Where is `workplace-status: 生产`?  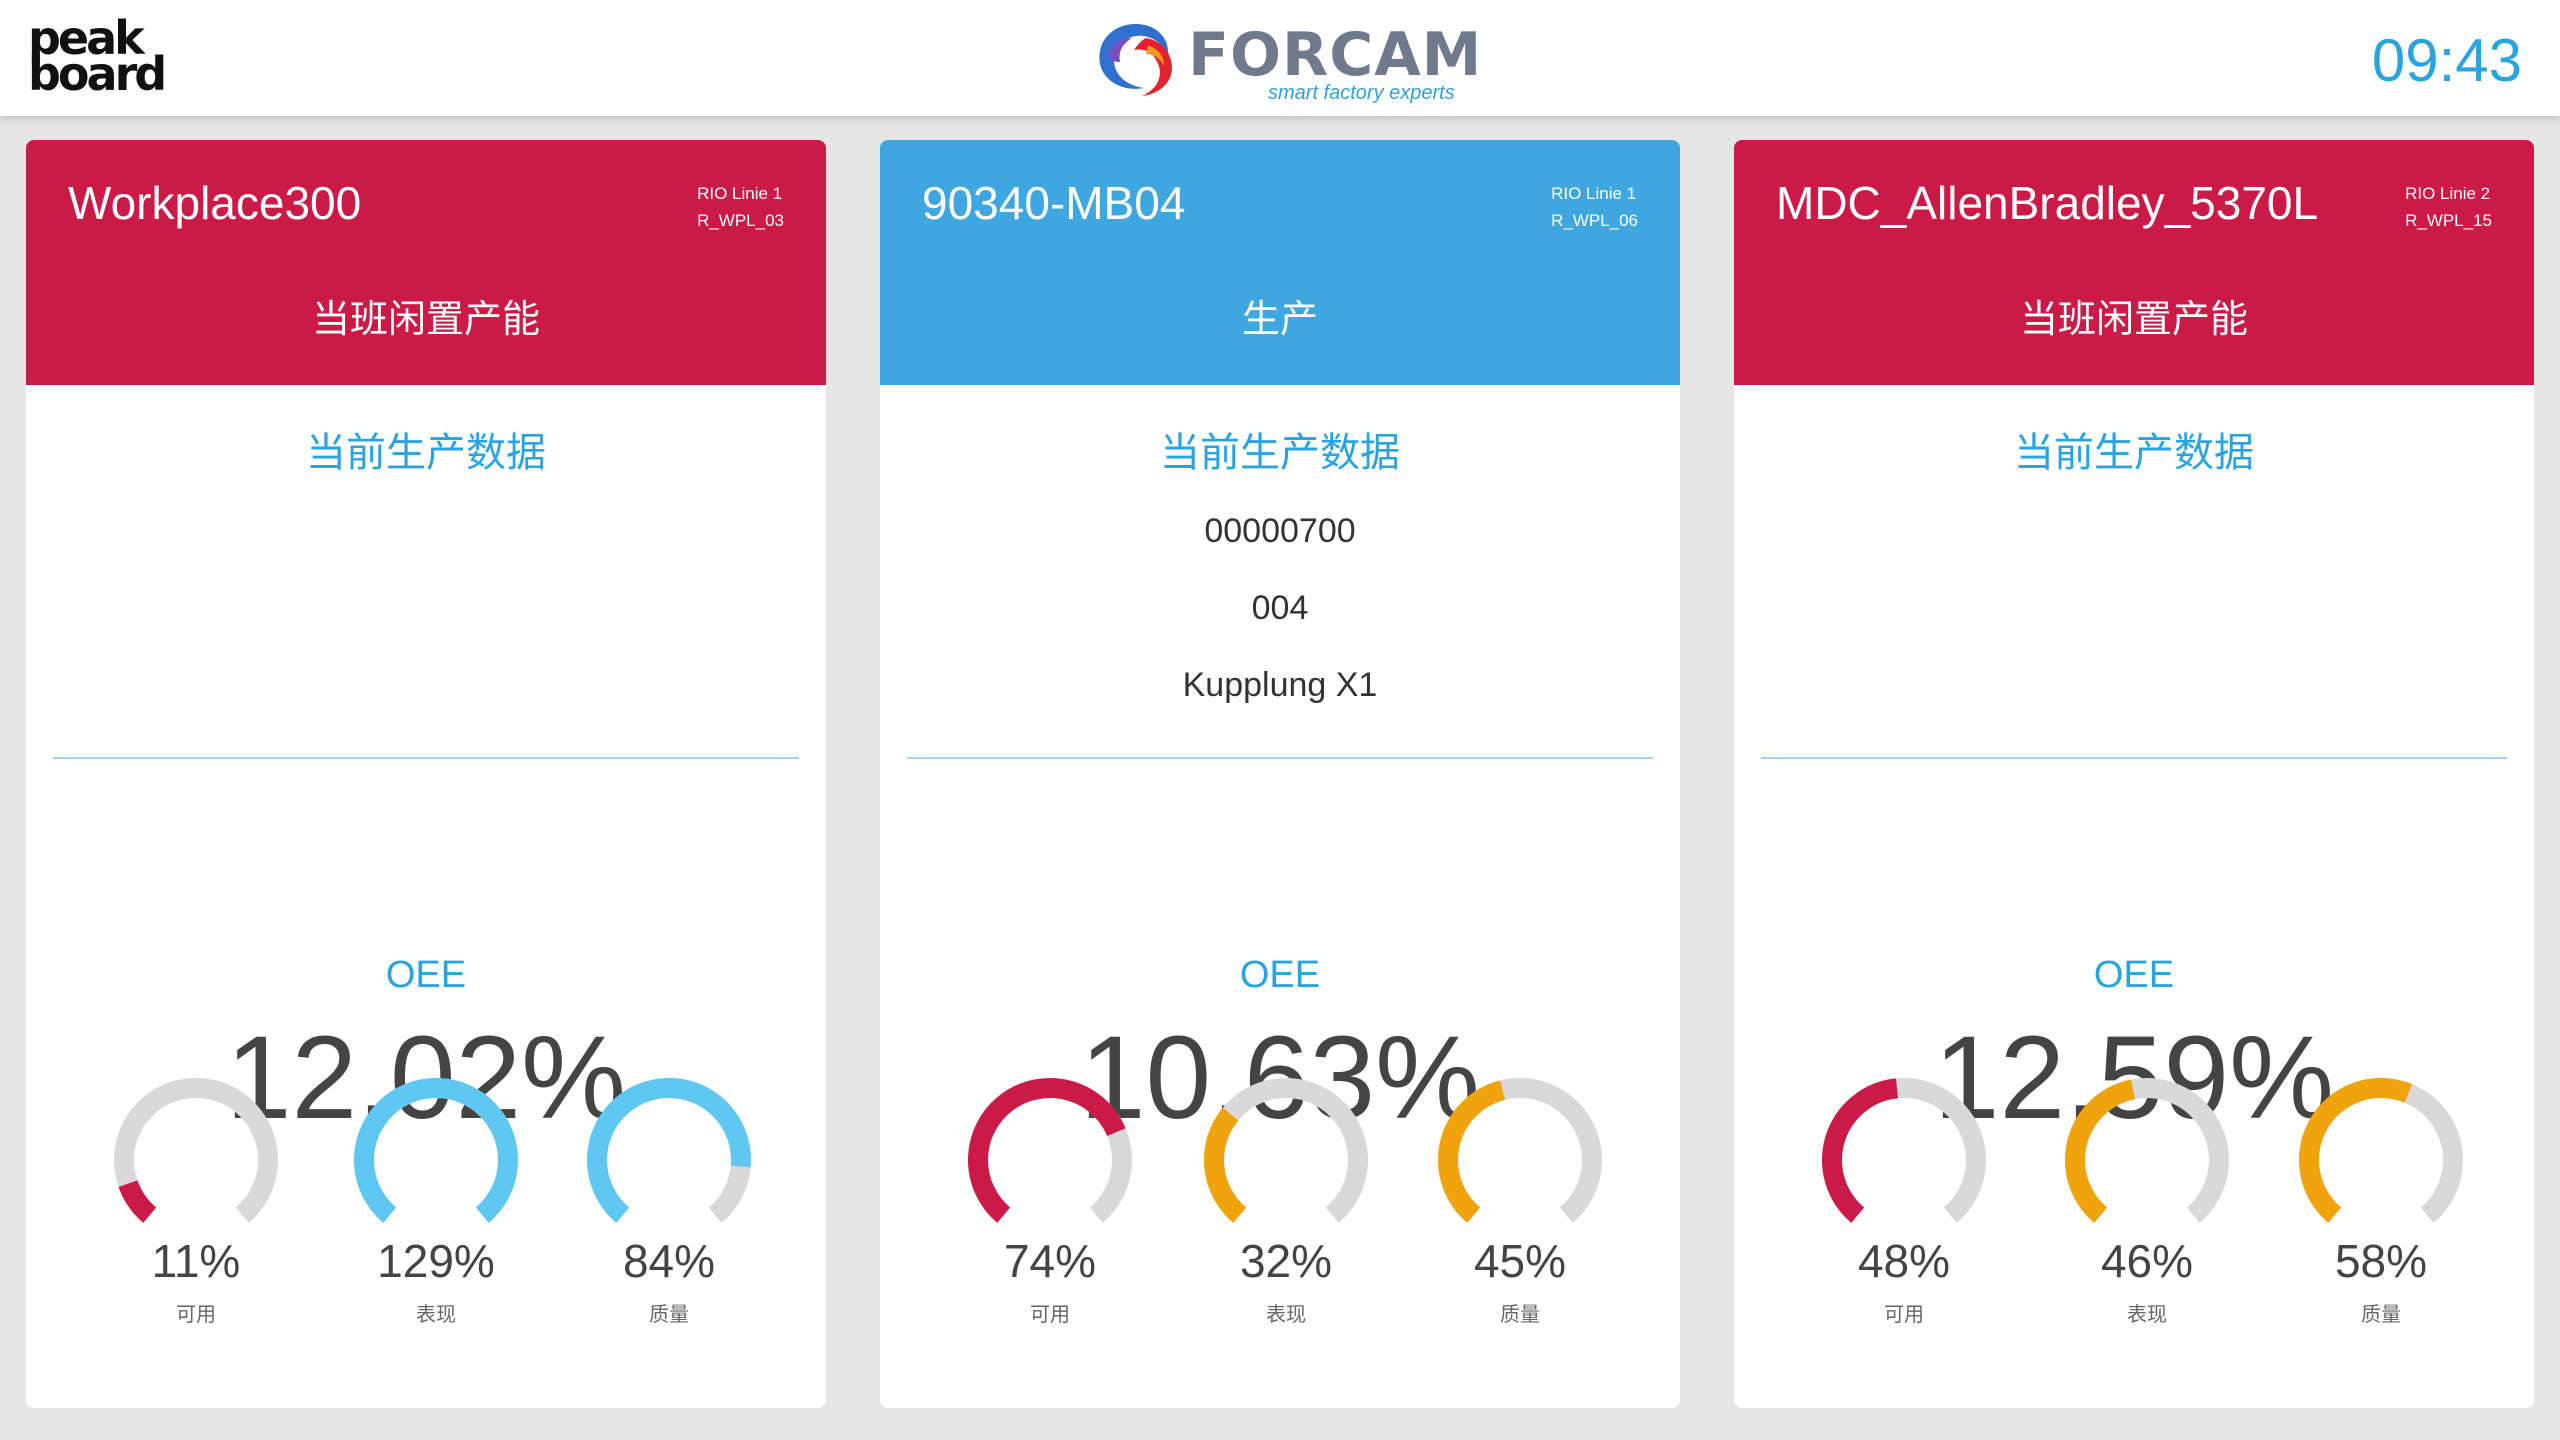
workplace-status: 生产 is located at coordinates (1279, 320).